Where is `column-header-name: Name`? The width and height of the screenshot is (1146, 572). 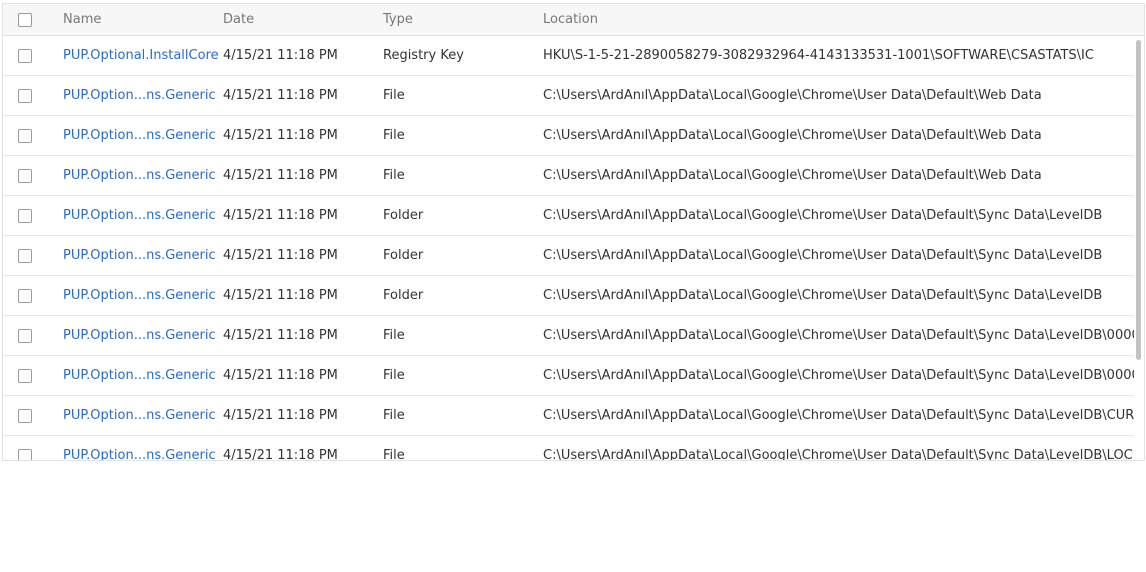
column-header-name: Name is located at coordinates (82, 20).